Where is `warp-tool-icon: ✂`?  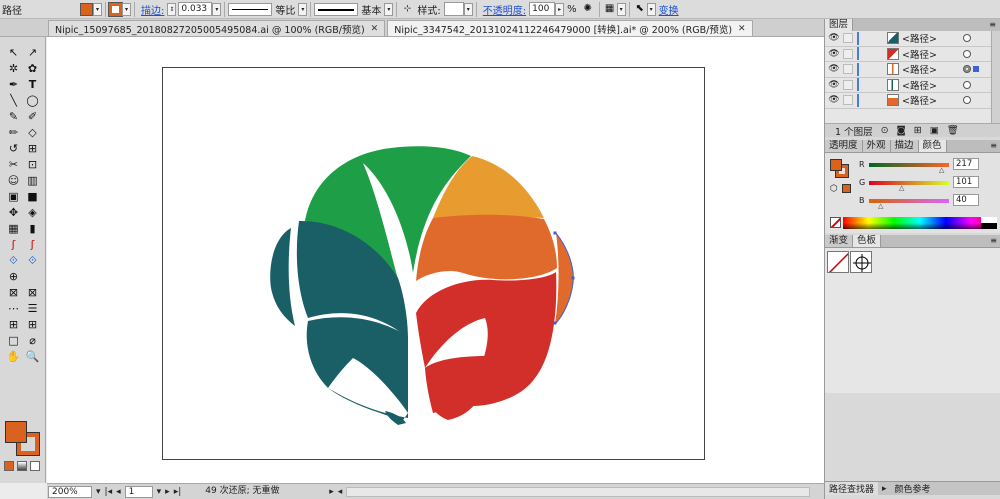 warp-tool-icon: ✂ is located at coordinates (13, 165).